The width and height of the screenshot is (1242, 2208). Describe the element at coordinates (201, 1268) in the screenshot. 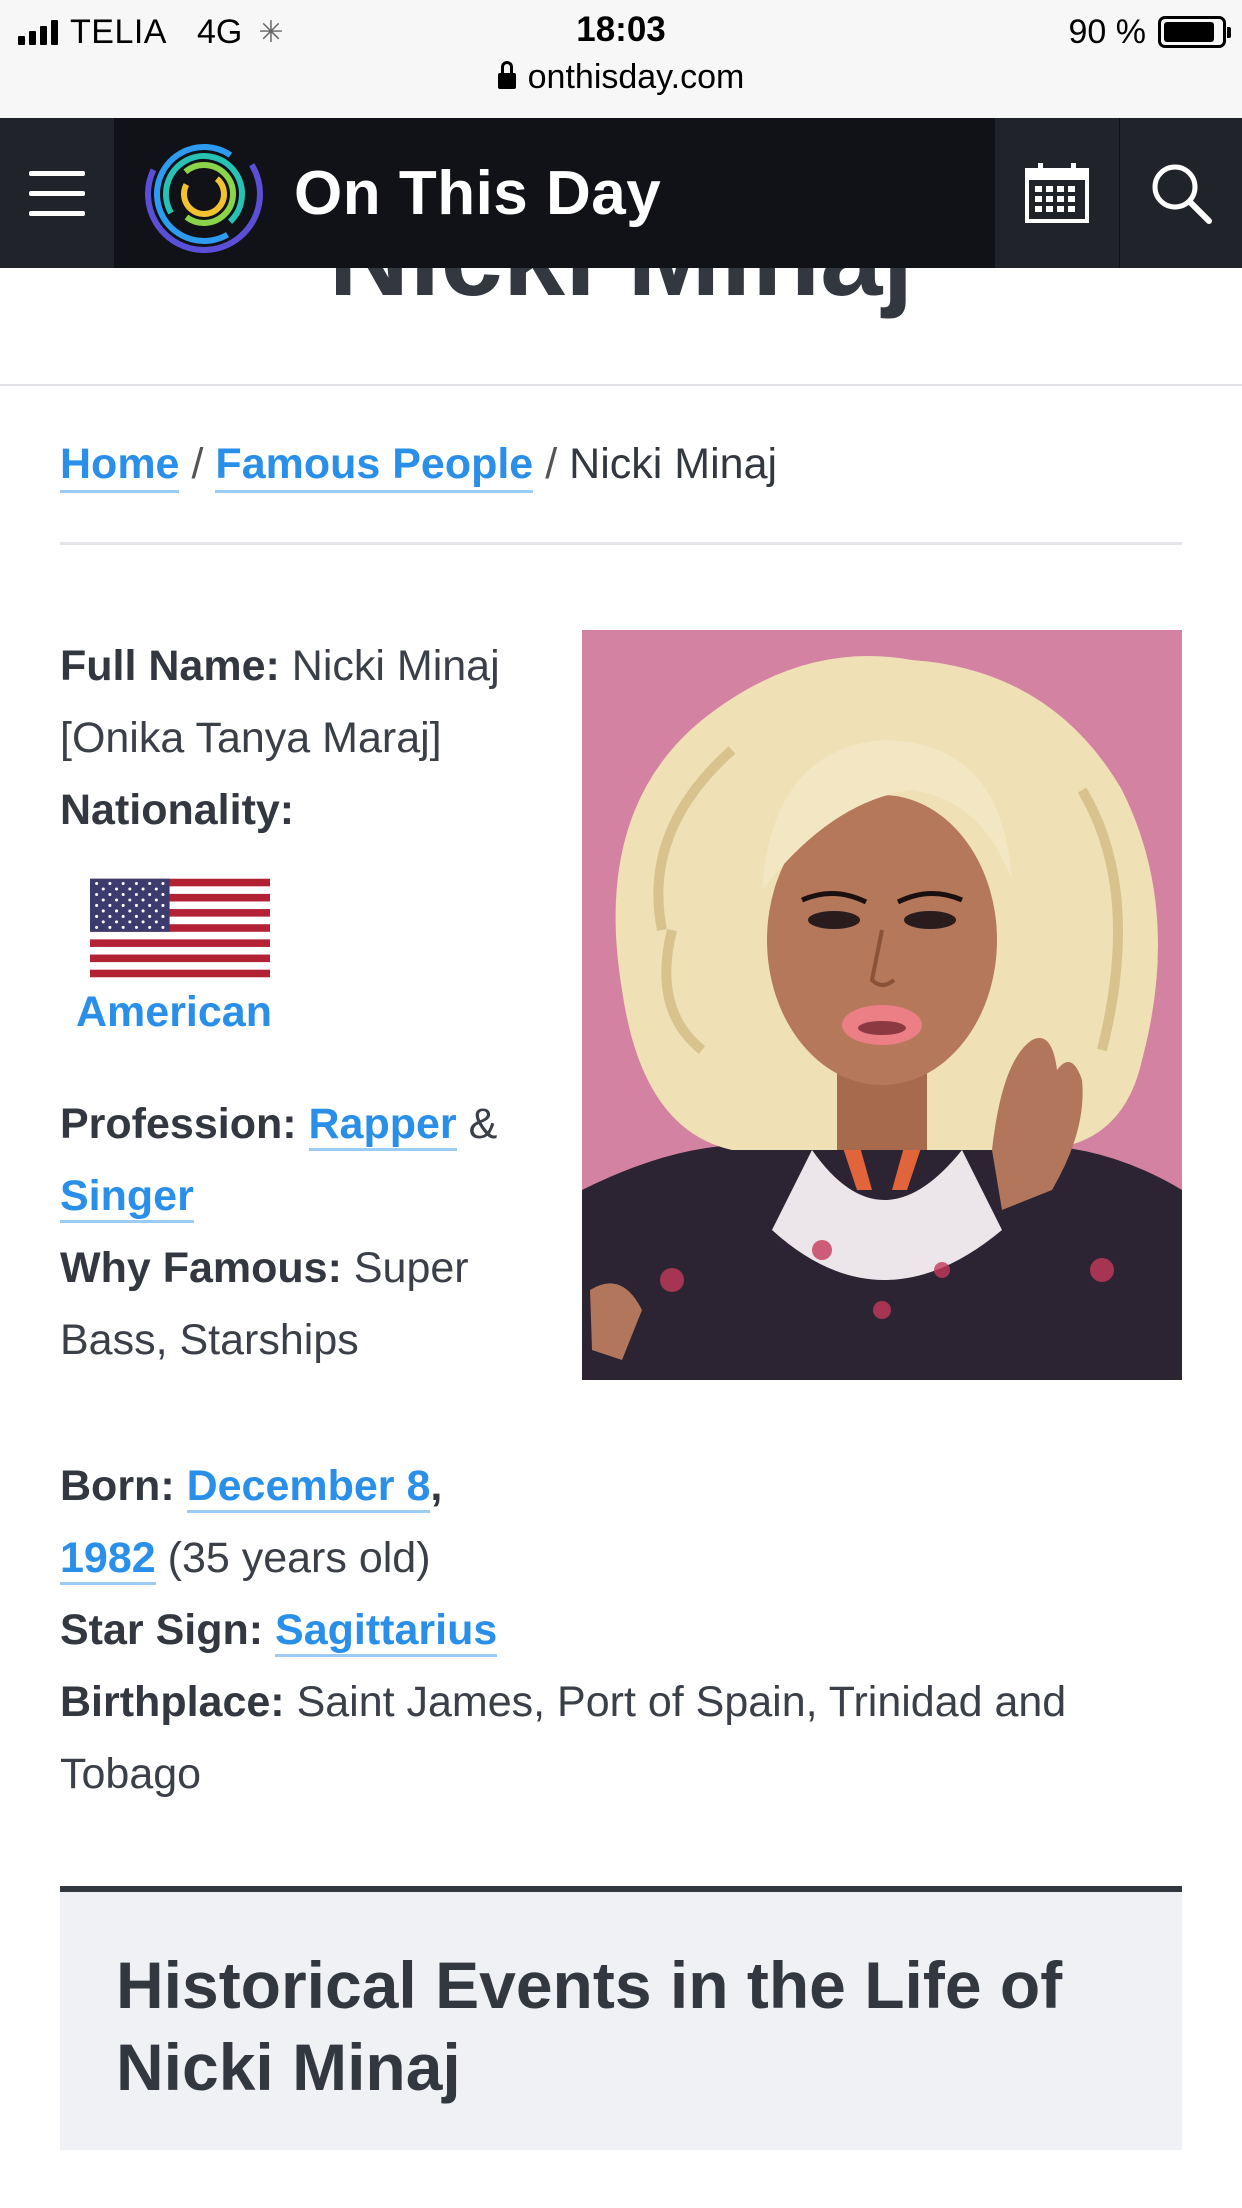

I see `why-famous-label: Why Famous:` at that location.